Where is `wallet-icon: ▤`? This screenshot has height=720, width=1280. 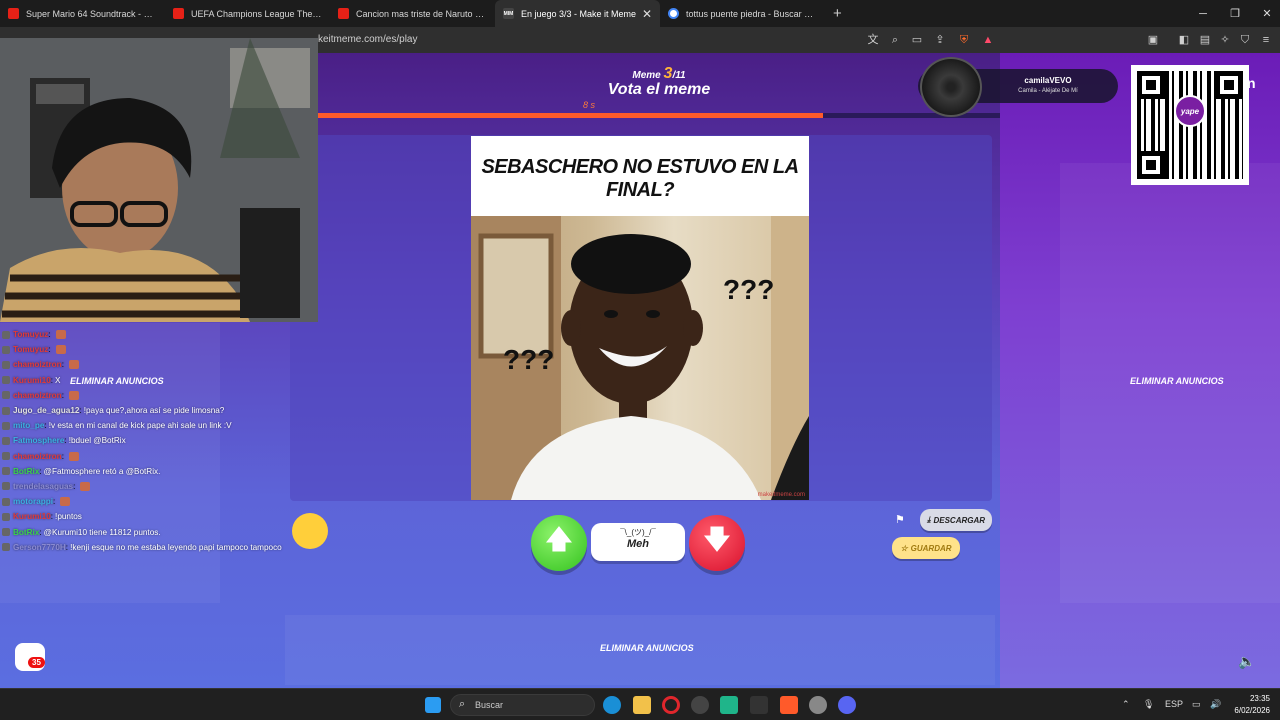 wallet-icon: ▤ is located at coordinates (1205, 40).